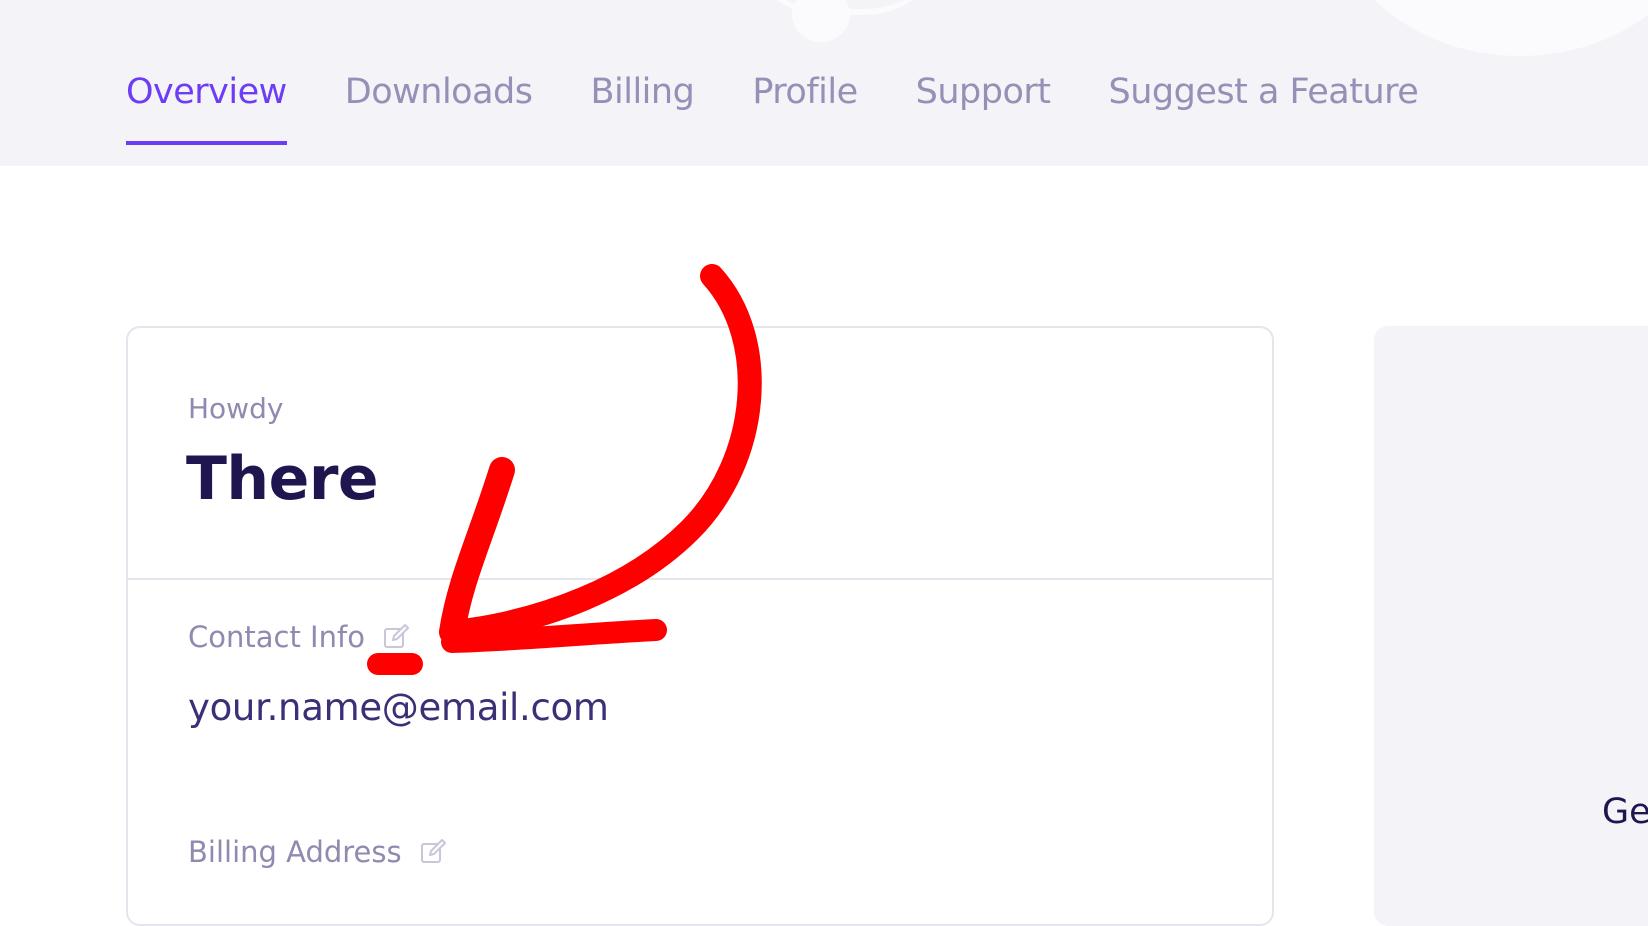 The width and height of the screenshot is (1648, 926). Describe the element at coordinates (206, 108) in the screenshot. I see `tab-overview: Overview` at that location.